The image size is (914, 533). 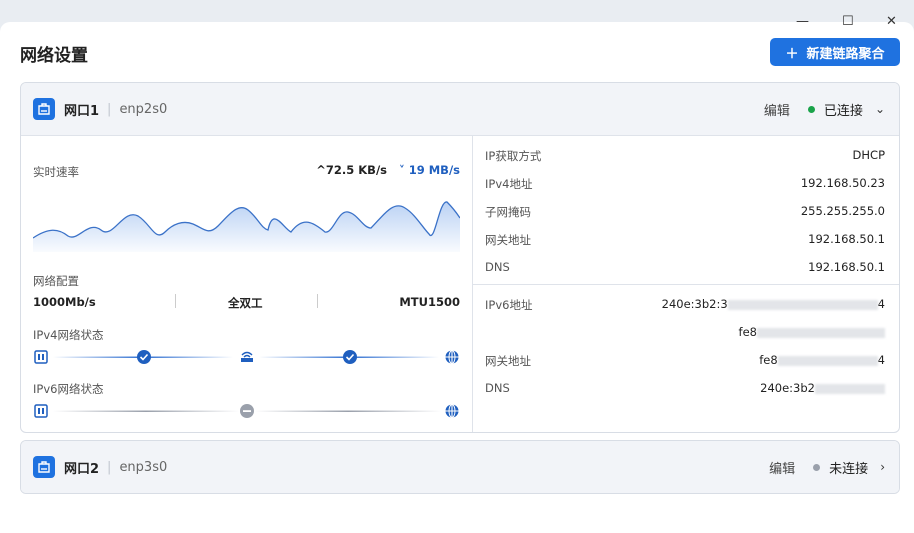 I want to click on info-row: 网关地址 fe8 4, so click(x=685, y=360).